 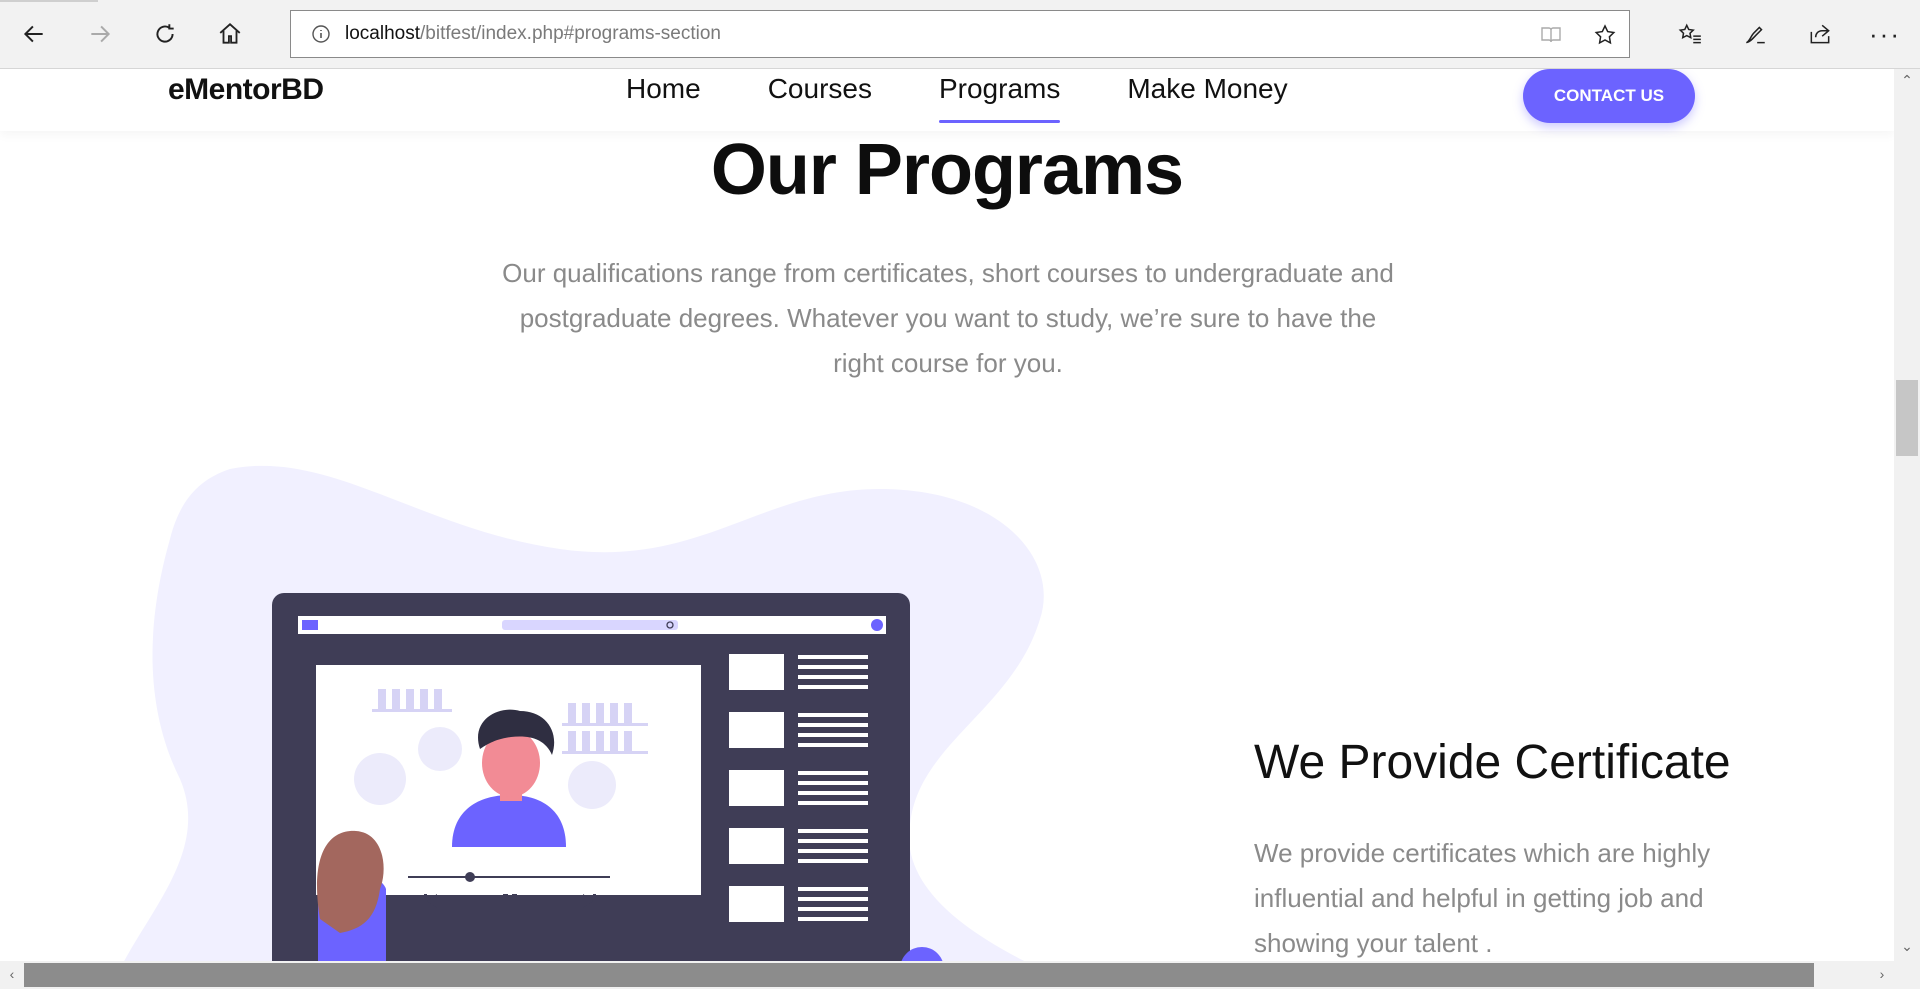 I want to click on refresh-icon, so click(x=165, y=33).